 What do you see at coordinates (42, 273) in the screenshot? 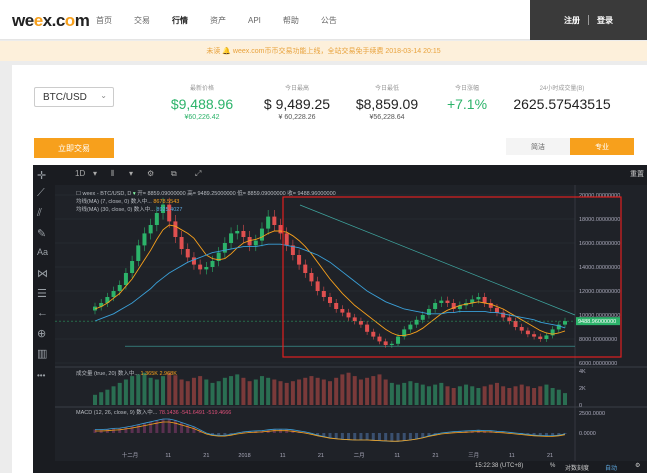
I see `pattern-icon: ⋈` at bounding box center [42, 273].